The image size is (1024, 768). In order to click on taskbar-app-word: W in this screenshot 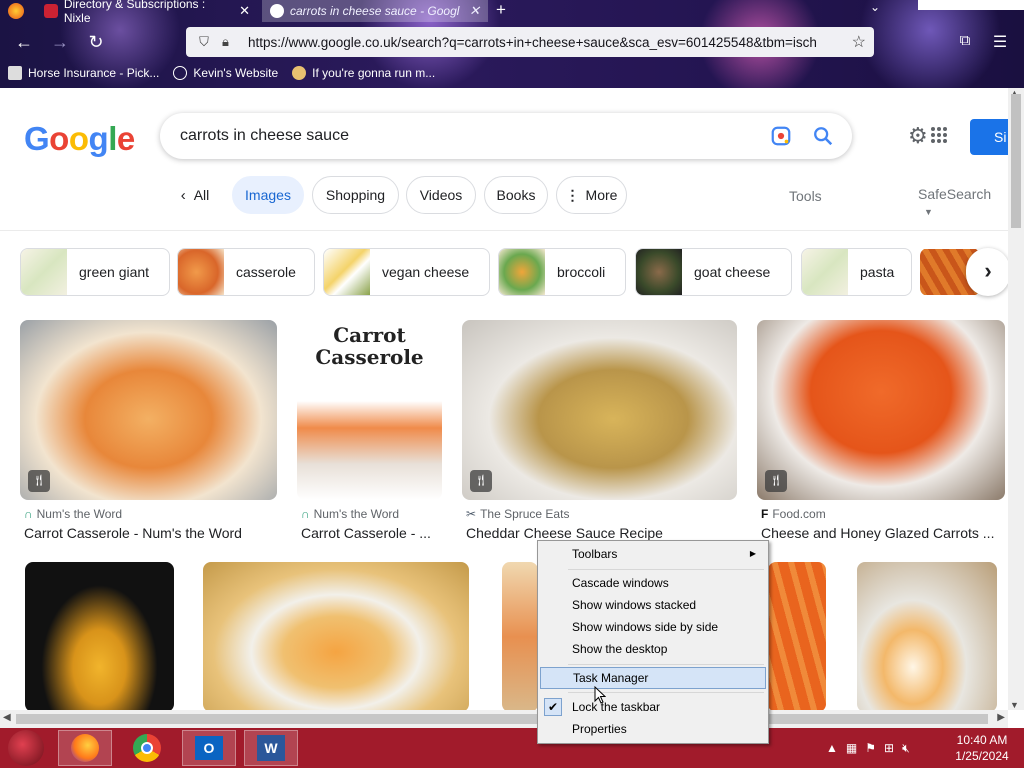, I will do `click(271, 748)`.